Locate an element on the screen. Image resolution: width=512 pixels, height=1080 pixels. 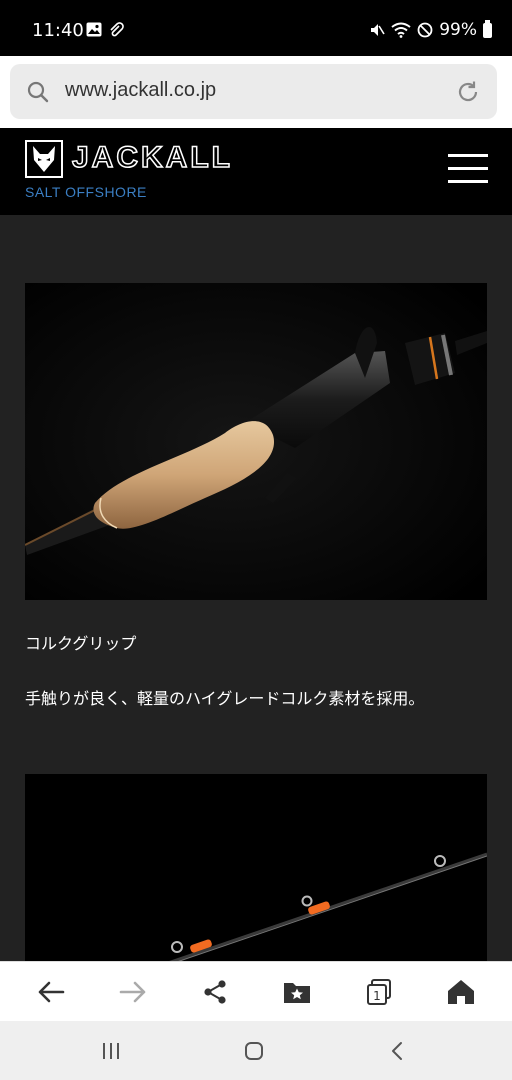
battery-percent: 99% is located at coordinates (458, 30).